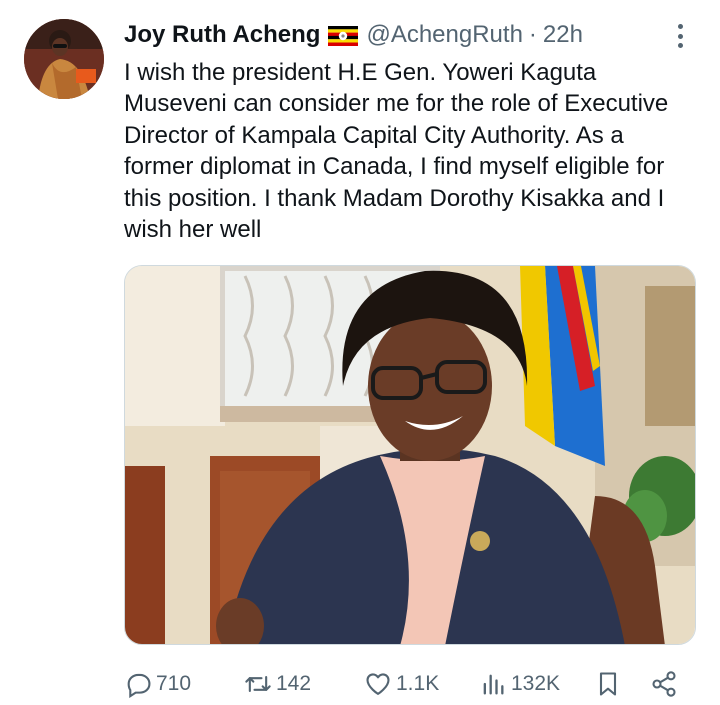 This screenshot has width=720, height=705. Describe the element at coordinates (493, 684) in the screenshot. I see `views-chart-icon` at that location.